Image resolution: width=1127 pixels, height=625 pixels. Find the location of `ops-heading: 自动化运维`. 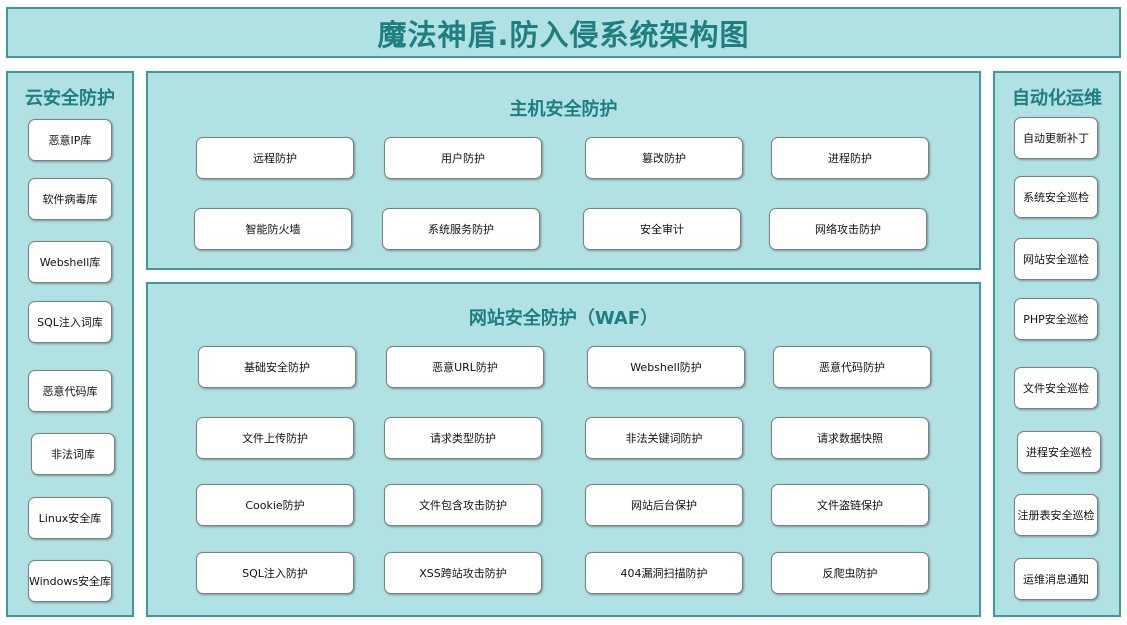

ops-heading: 自动化运维 is located at coordinates (1057, 98).